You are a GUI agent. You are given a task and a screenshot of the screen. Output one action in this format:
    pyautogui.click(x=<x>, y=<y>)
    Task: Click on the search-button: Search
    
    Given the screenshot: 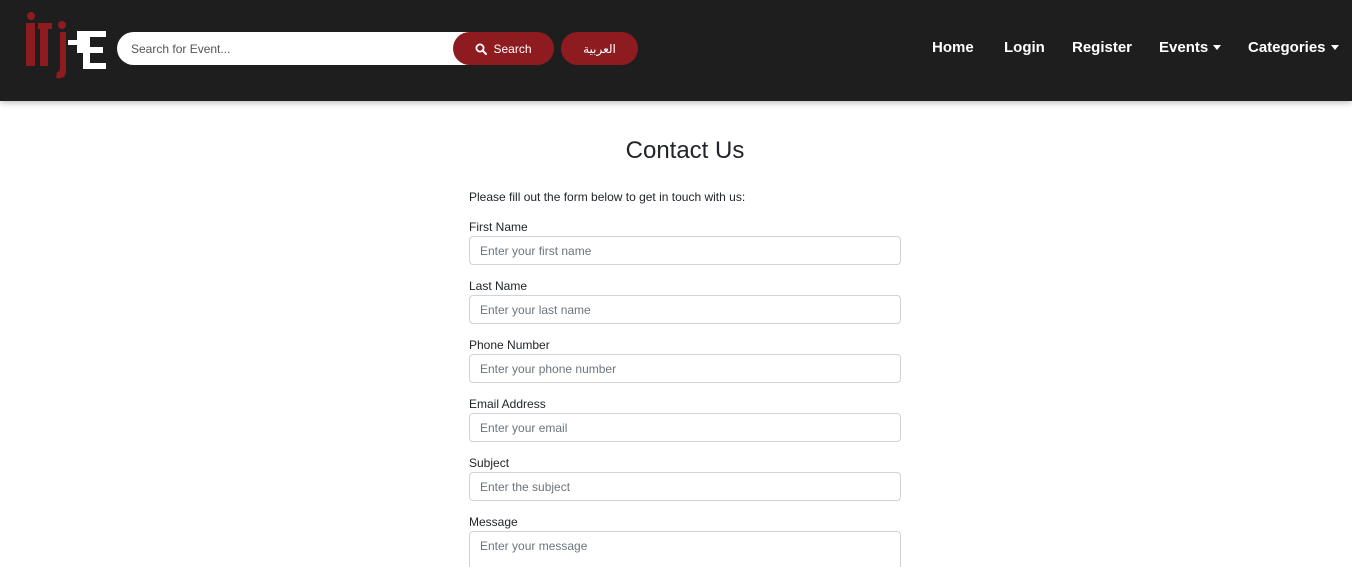 What is the action you would take?
    pyautogui.click(x=503, y=48)
    